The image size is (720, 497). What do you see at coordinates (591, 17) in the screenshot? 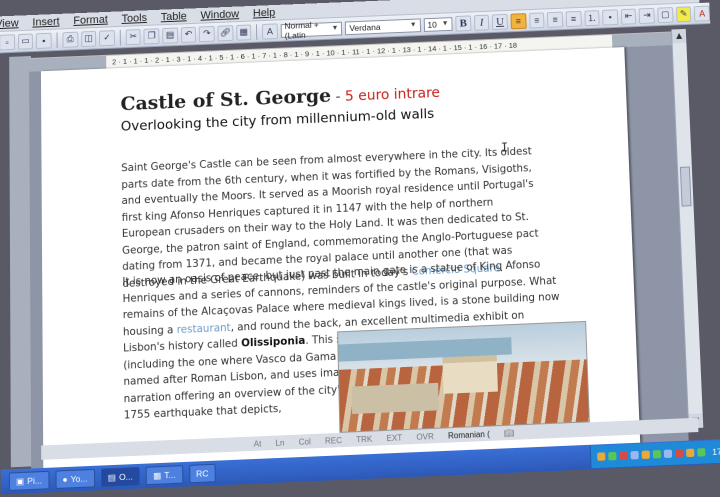
I see `numbered-list-icon: ⒈` at bounding box center [591, 17].